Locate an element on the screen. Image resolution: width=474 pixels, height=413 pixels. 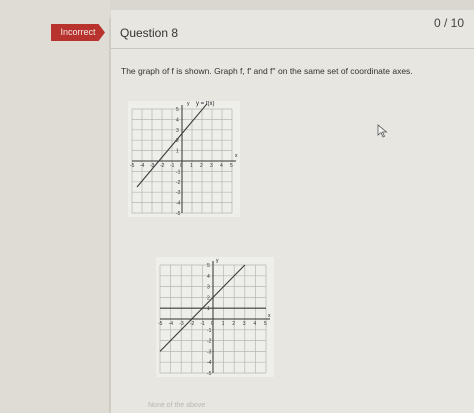
x-tick-label: -3 is located at coordinates (181, 324).